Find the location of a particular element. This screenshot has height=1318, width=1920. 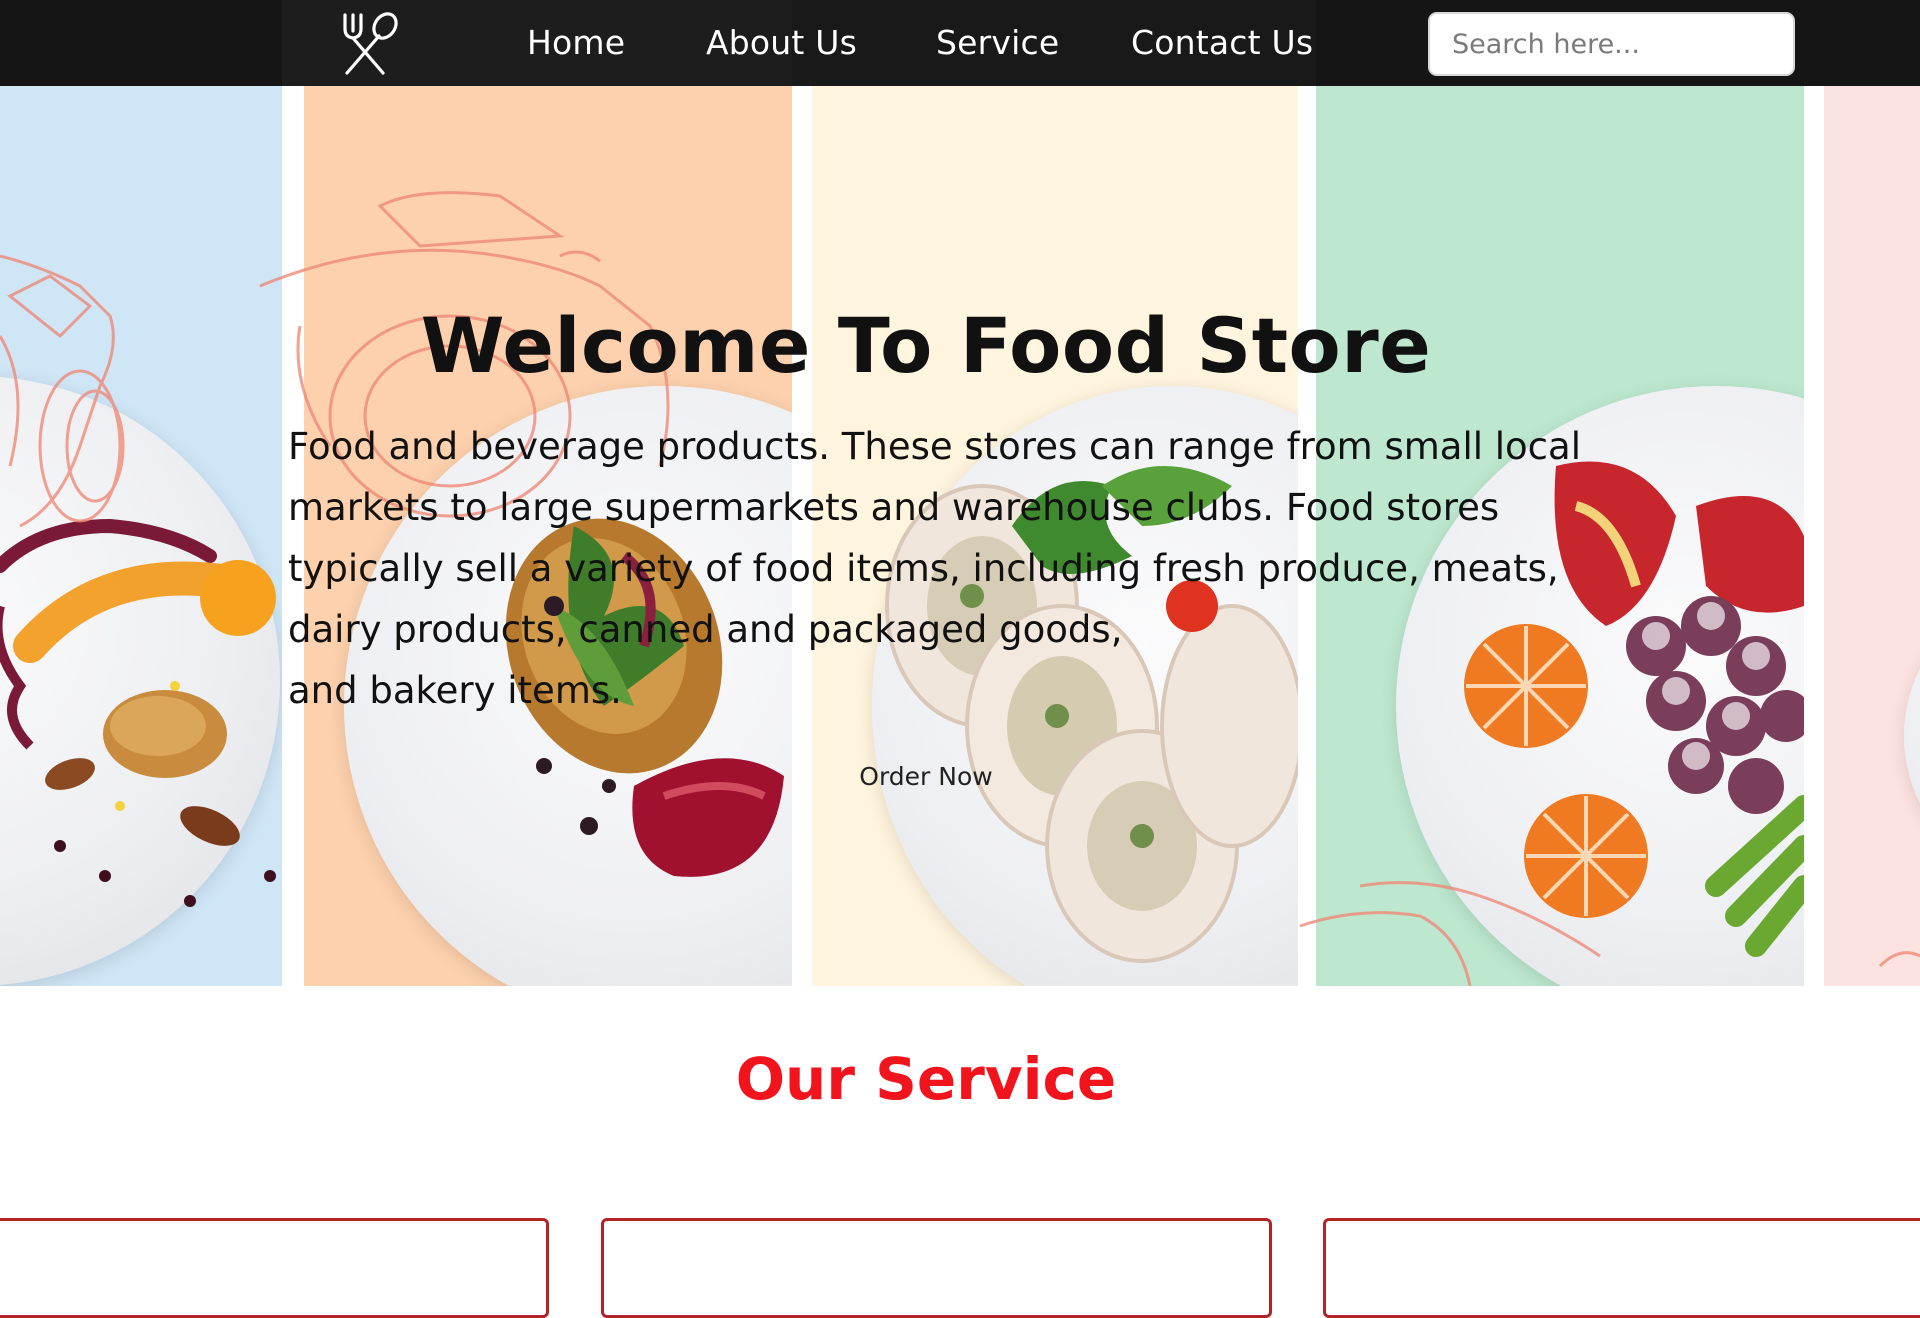

nav-link-home: Home is located at coordinates (576, 43).